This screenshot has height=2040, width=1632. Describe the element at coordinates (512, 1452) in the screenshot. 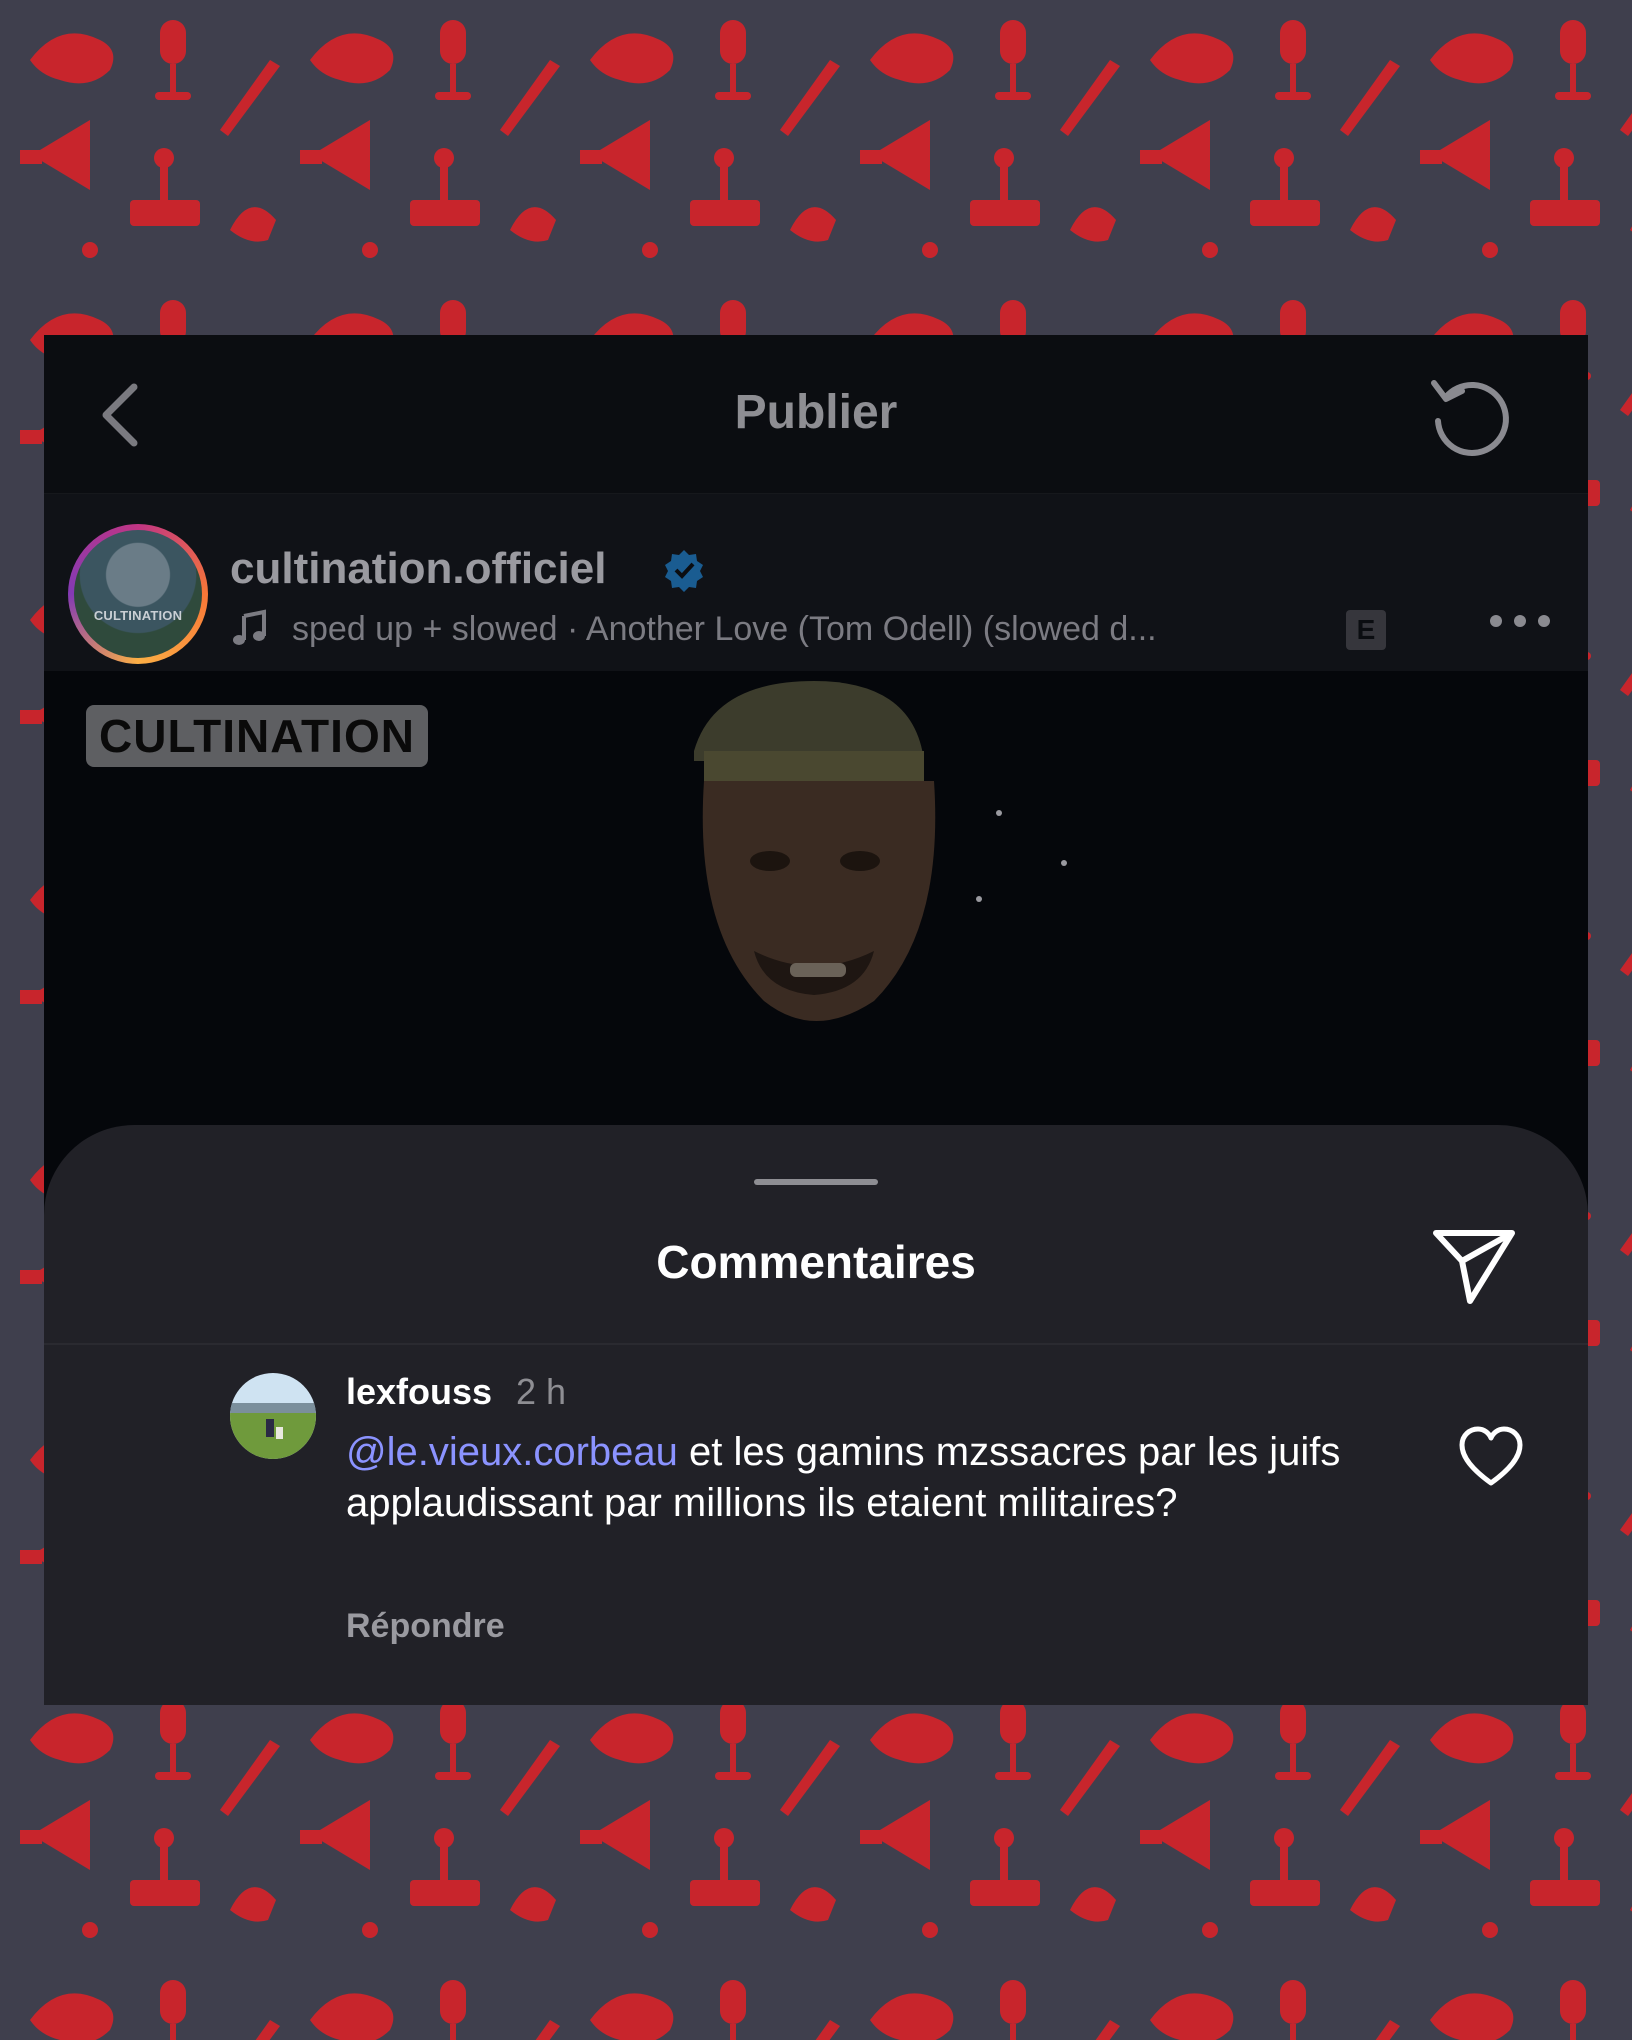

I see `comment-mention: @le.vieux.corbeau` at that location.